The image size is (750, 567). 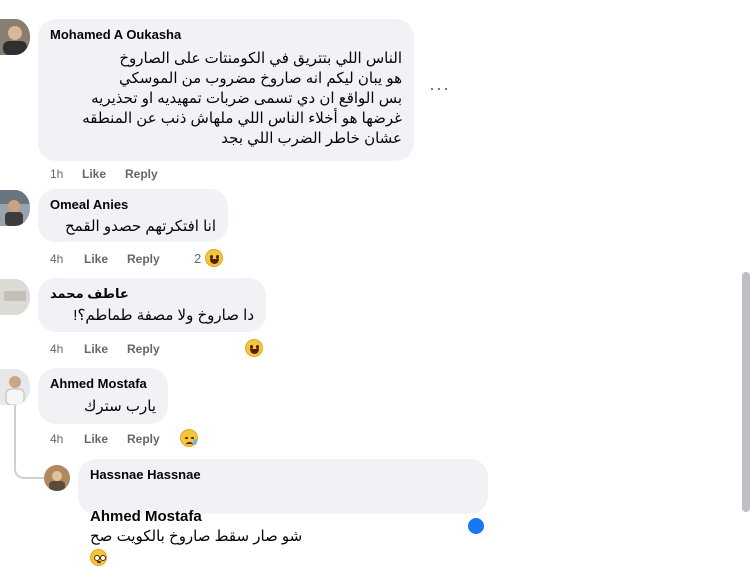 I want to click on comment-author: Mohamed A Oukasha, so click(x=226, y=35).